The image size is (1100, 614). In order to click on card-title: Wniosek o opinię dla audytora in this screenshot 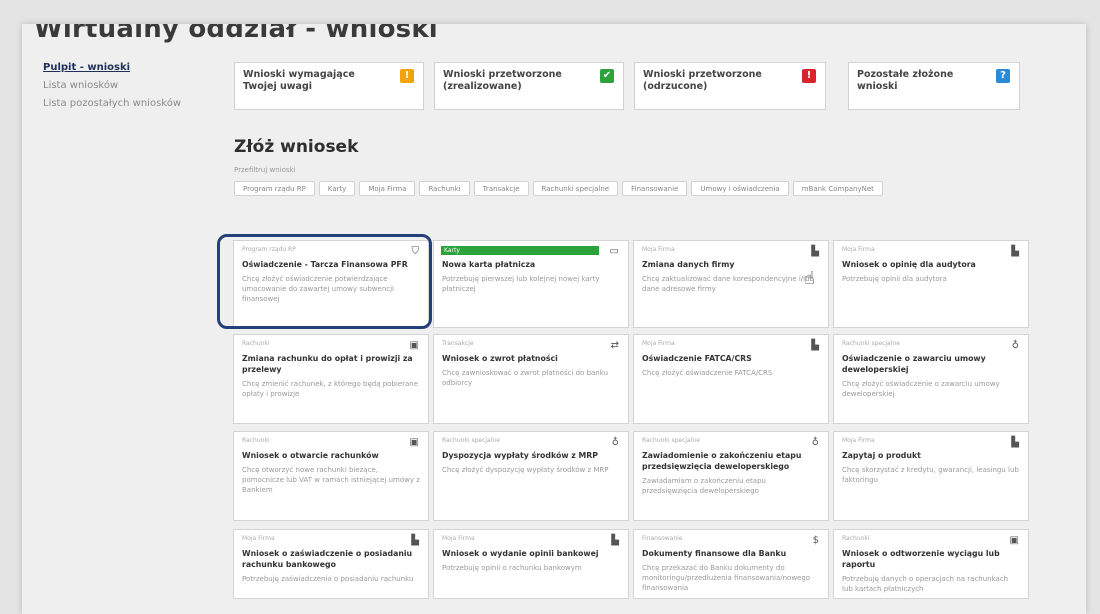, I will do `click(909, 264)`.